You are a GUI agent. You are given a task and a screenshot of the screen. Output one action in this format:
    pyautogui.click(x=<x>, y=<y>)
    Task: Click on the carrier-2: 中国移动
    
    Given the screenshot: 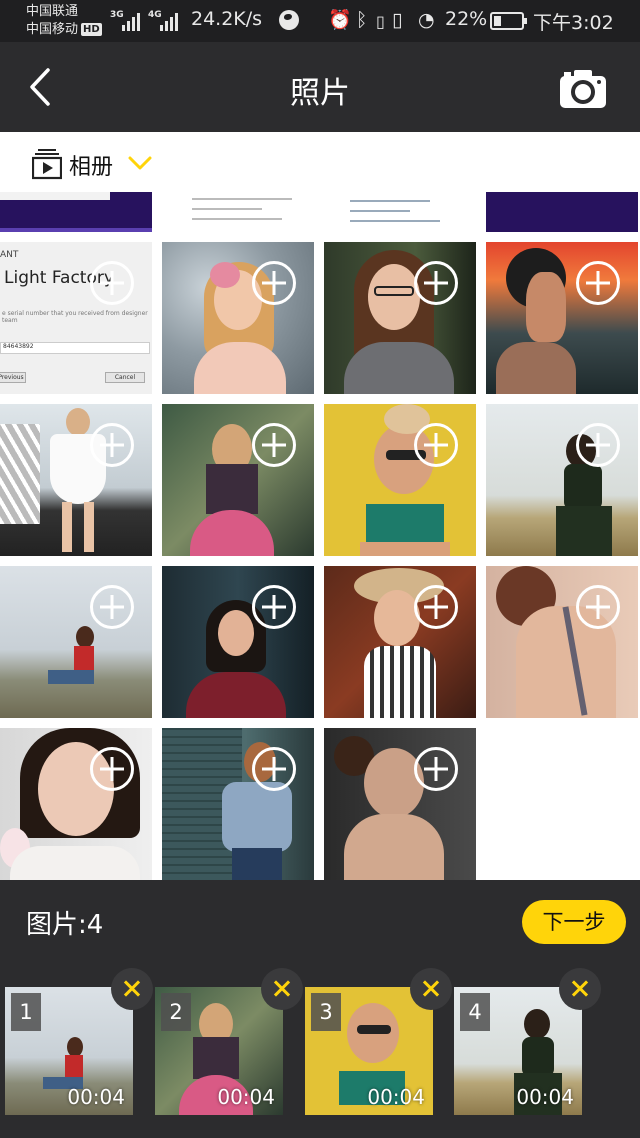 What is the action you would take?
    pyautogui.click(x=52, y=29)
    